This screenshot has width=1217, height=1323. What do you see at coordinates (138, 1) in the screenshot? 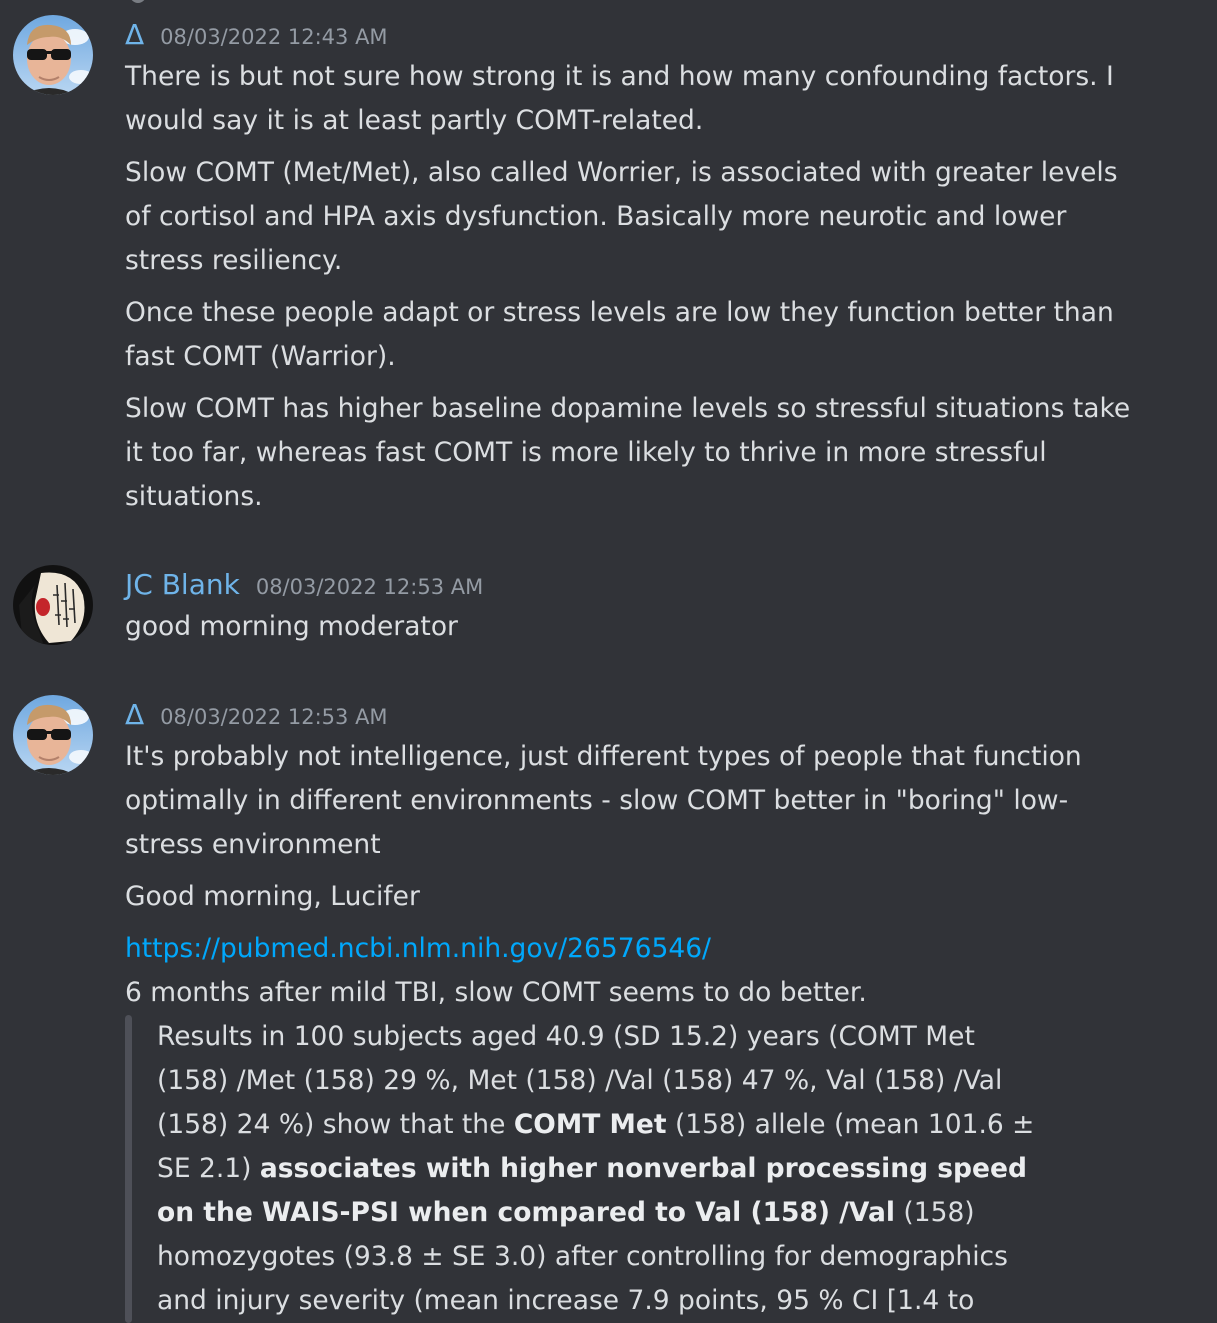
I see `previous-message-edge` at bounding box center [138, 1].